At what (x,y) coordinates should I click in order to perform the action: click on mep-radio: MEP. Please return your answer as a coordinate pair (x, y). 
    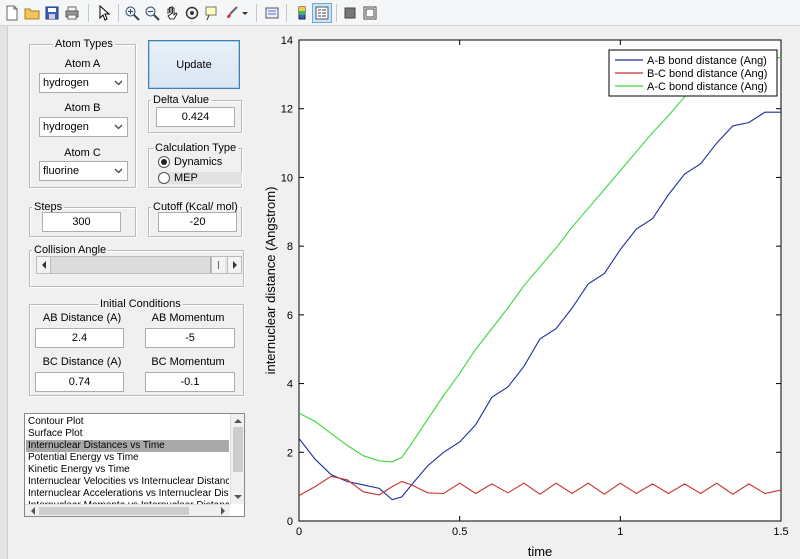
    Looking at the image, I should click on (200, 178).